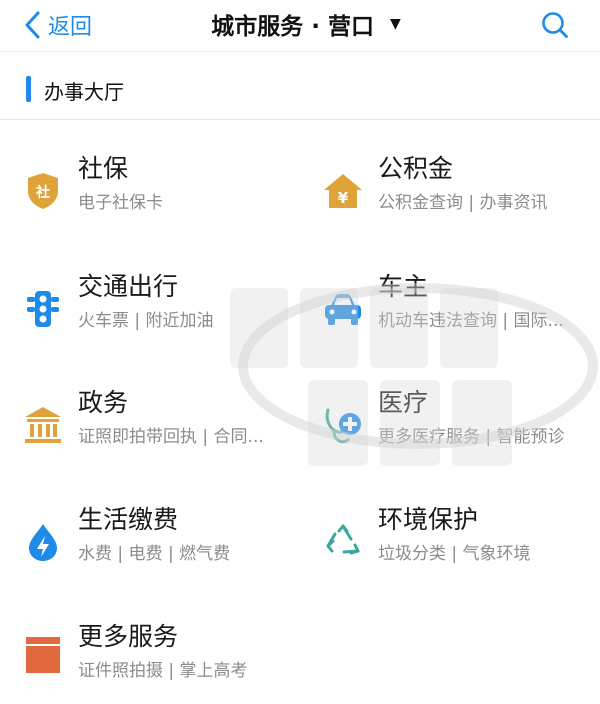  I want to click on navigation-bar: 返回 城市服务 · 营口 ▼, so click(300, 26).